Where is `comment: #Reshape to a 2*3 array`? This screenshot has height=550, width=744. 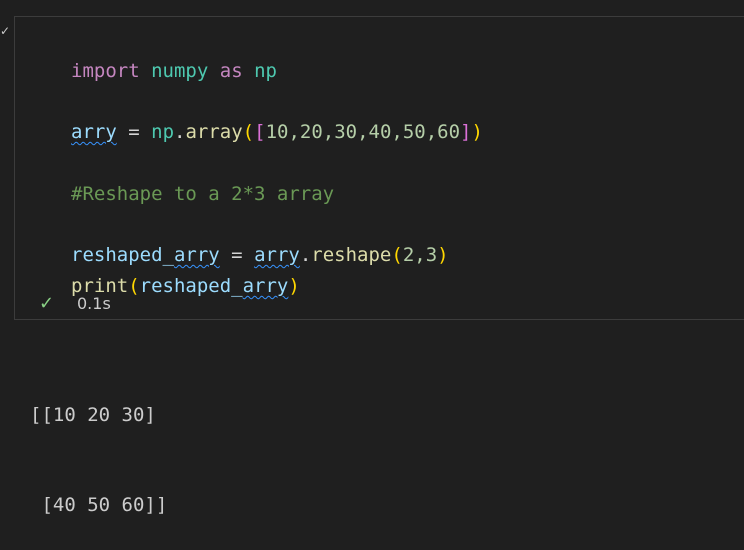 comment: #Reshape to a 2*3 array is located at coordinates (203, 194).